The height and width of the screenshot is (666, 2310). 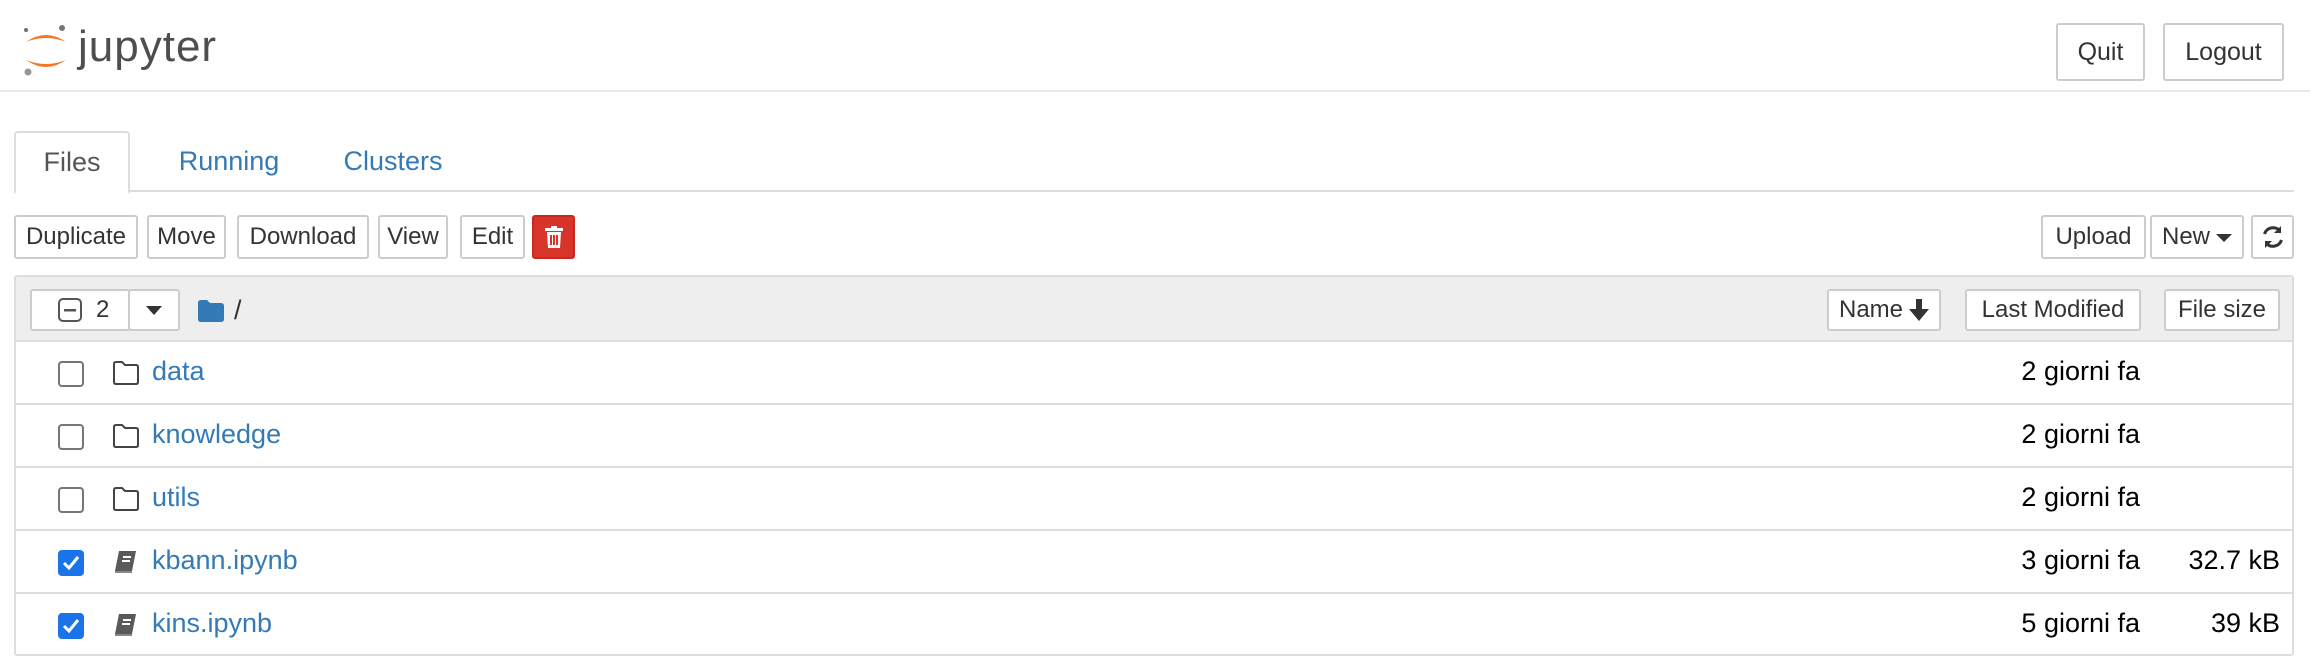 What do you see at coordinates (1155, 46) in the screenshot?
I see `header-bar: jupyter Quit Logout` at bounding box center [1155, 46].